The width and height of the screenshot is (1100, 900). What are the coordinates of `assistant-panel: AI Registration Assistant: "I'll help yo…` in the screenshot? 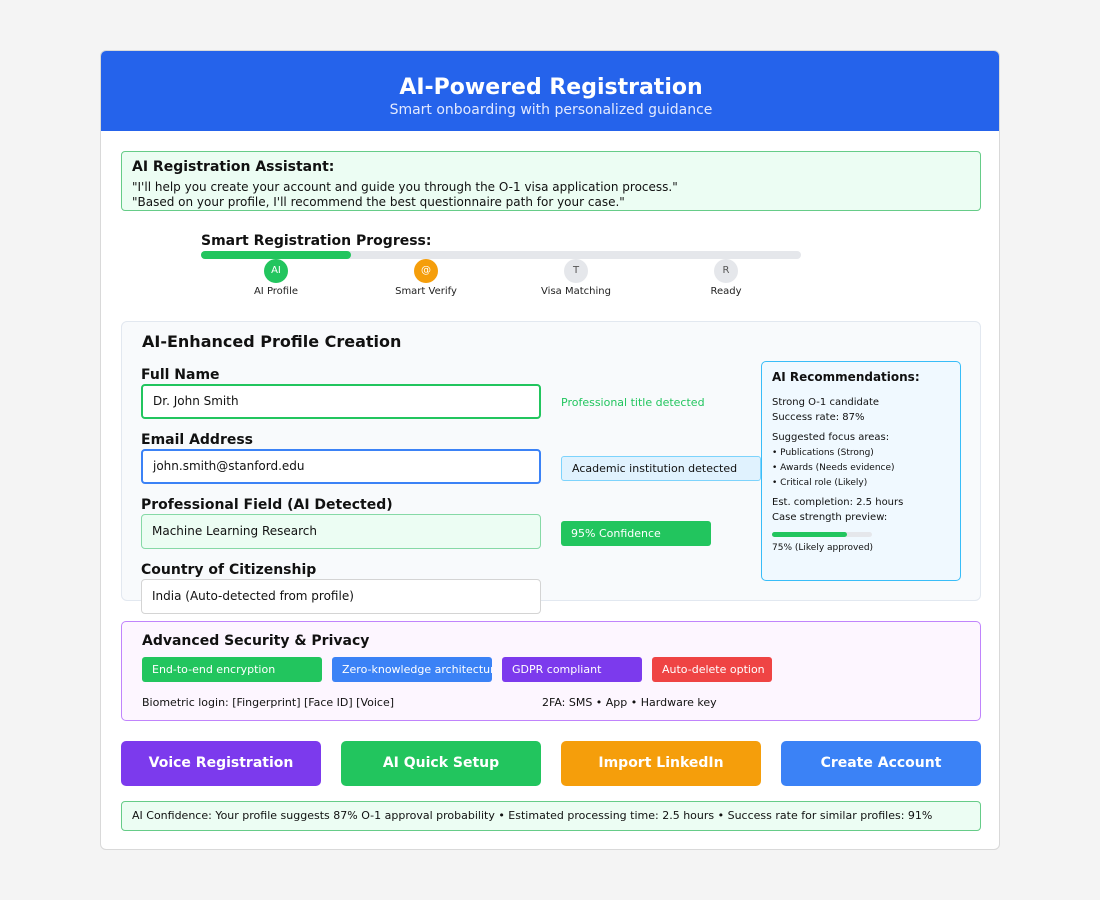 It's located at (551, 181).